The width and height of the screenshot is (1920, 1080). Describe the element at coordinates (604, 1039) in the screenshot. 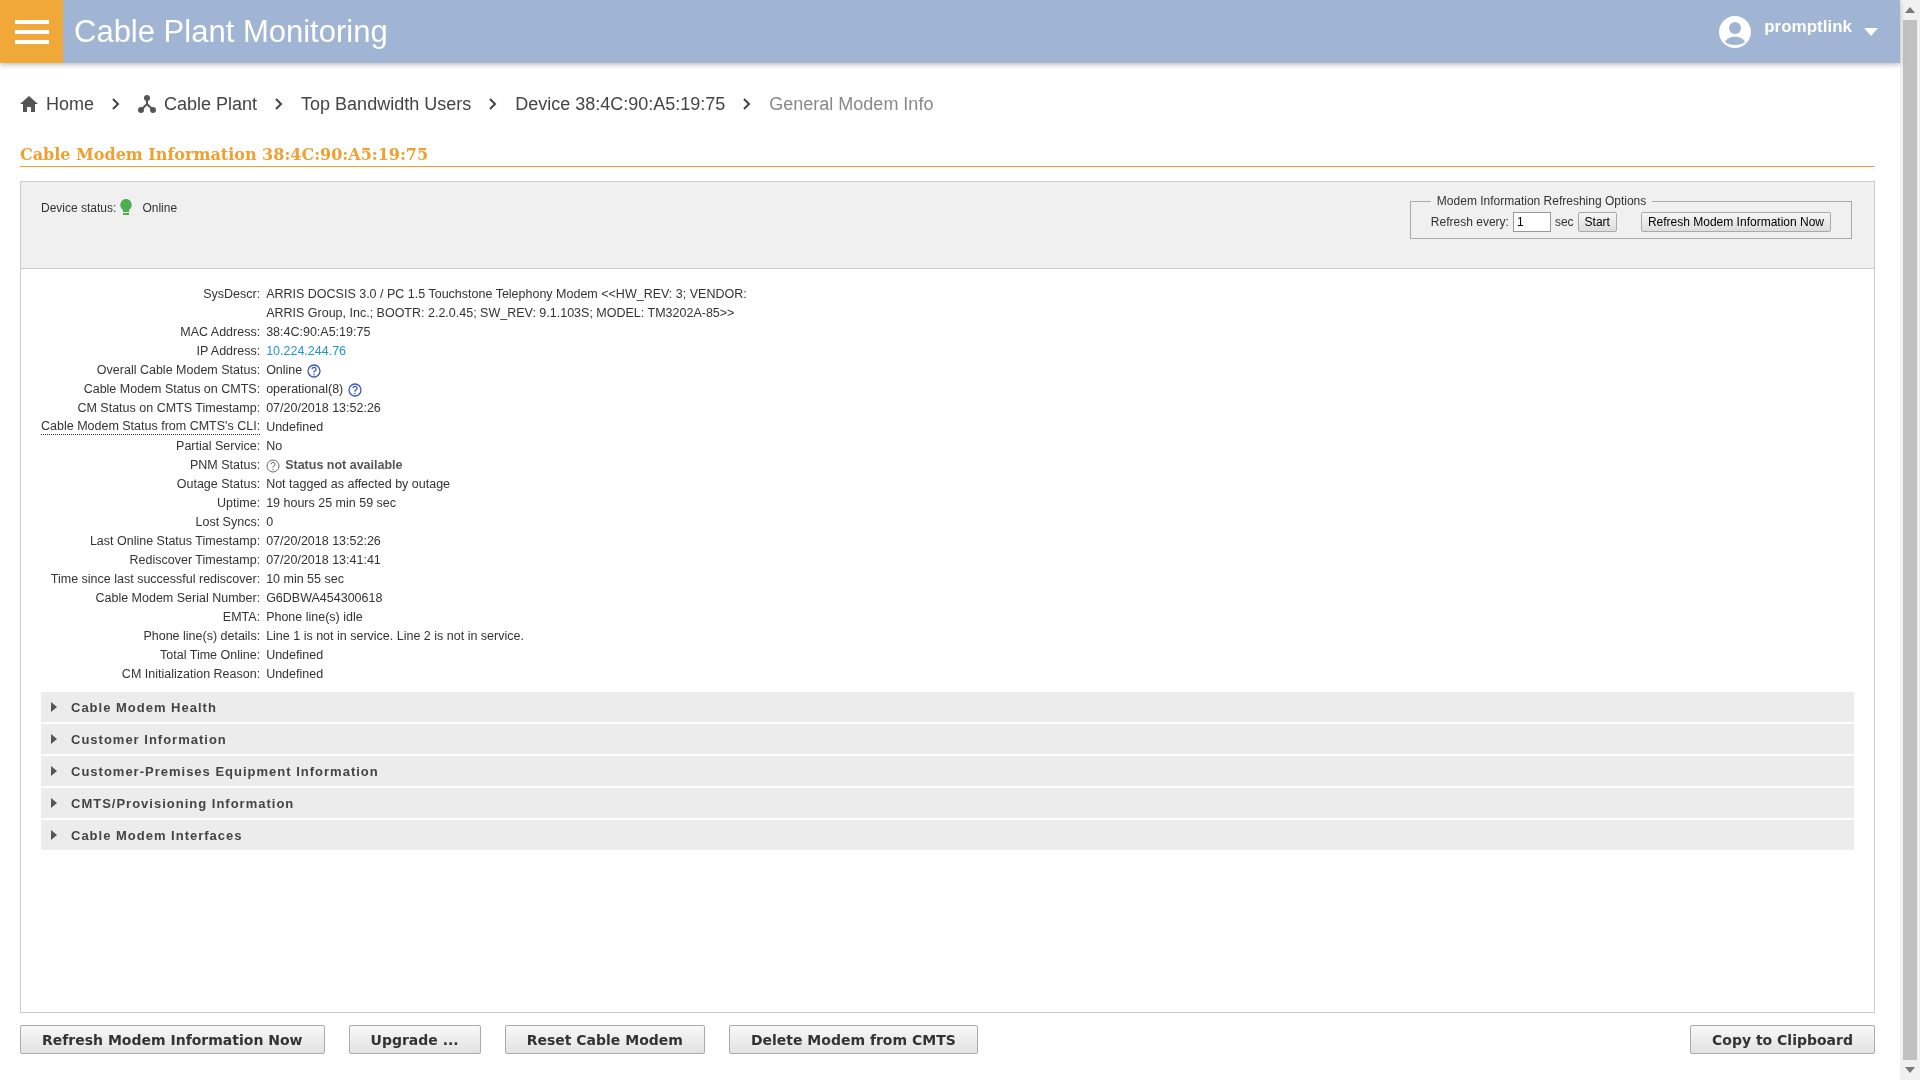

I see `action-button: Reset Cable Modem` at that location.